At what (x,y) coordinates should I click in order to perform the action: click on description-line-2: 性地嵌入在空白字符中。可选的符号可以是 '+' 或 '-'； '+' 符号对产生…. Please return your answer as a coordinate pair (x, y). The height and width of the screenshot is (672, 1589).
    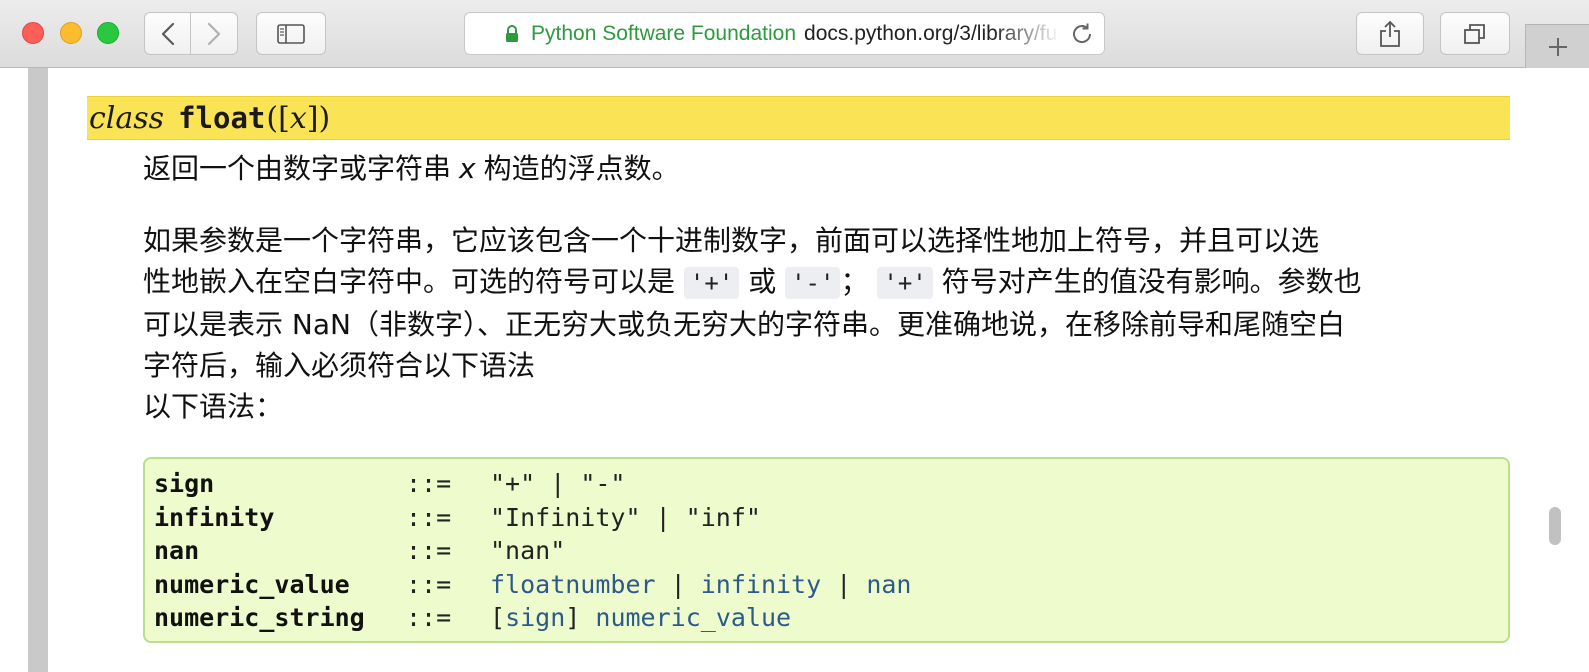
    Looking at the image, I should click on (830, 282).